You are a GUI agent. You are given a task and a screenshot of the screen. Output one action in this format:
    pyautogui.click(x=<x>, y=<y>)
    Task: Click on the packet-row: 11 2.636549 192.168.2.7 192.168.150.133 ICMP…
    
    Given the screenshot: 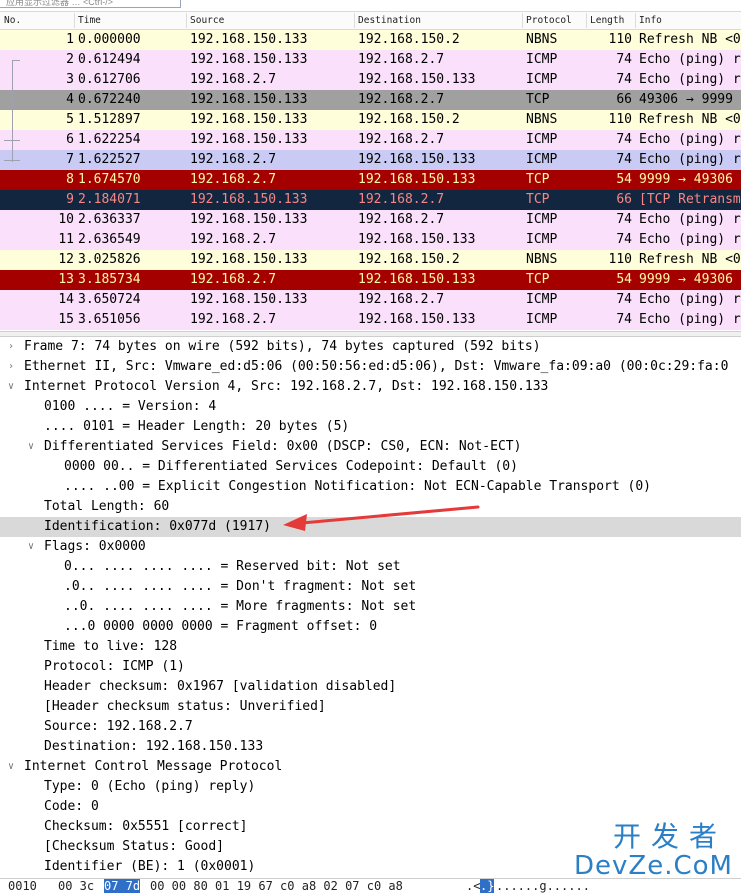 What is the action you would take?
    pyautogui.click(x=370, y=240)
    